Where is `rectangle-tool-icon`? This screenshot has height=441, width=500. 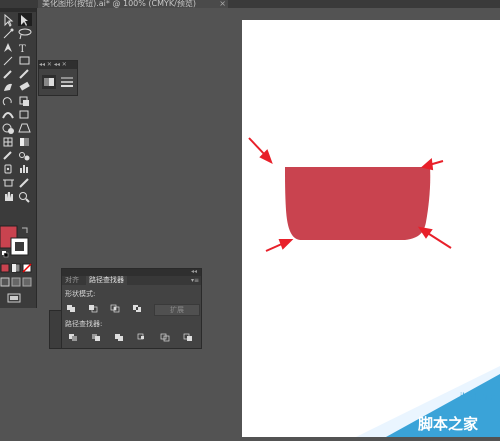
rectangle-tool-icon is located at coordinates (24, 60).